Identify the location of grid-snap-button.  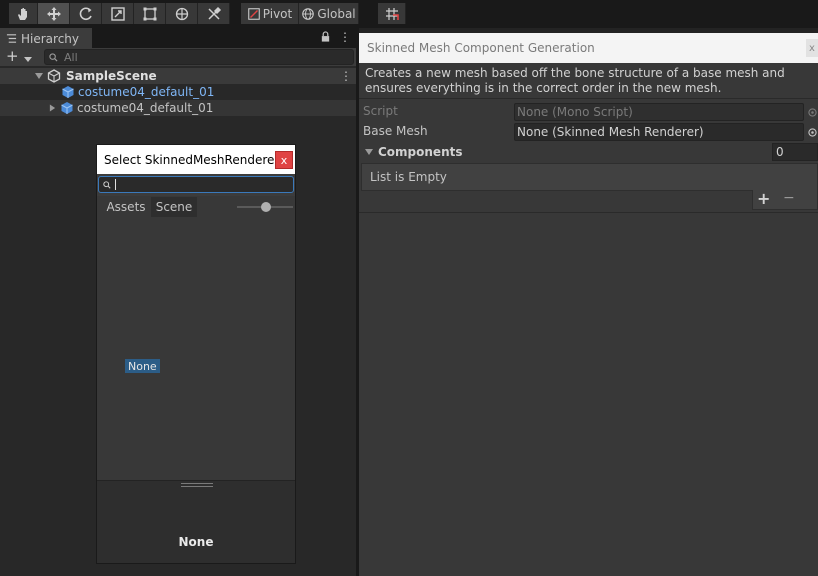
(392, 13).